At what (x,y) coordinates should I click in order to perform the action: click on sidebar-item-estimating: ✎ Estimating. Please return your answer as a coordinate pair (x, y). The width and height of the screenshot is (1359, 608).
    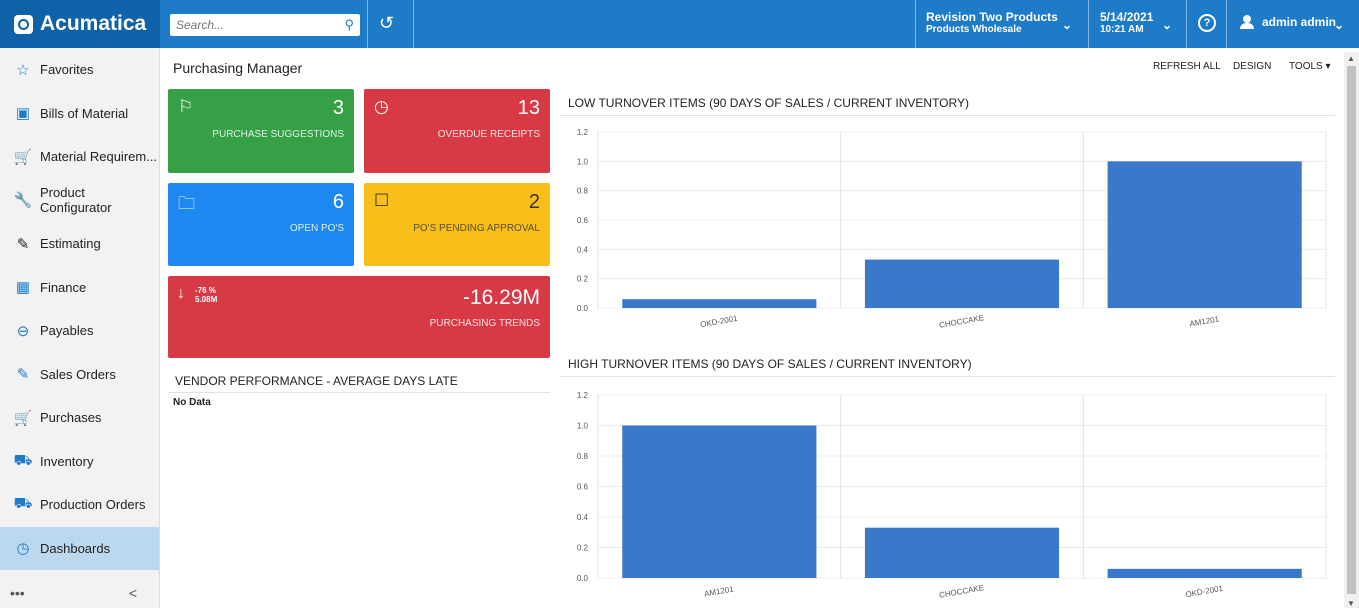
    Looking at the image, I should click on (79, 244).